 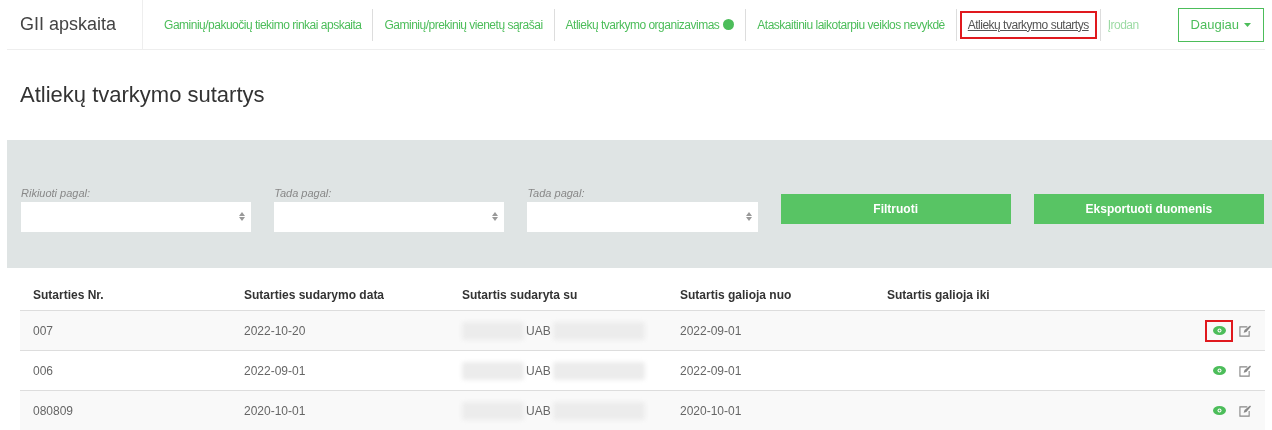 I want to click on page-title: Atliekų tvarkymo sutartys, so click(x=143, y=95).